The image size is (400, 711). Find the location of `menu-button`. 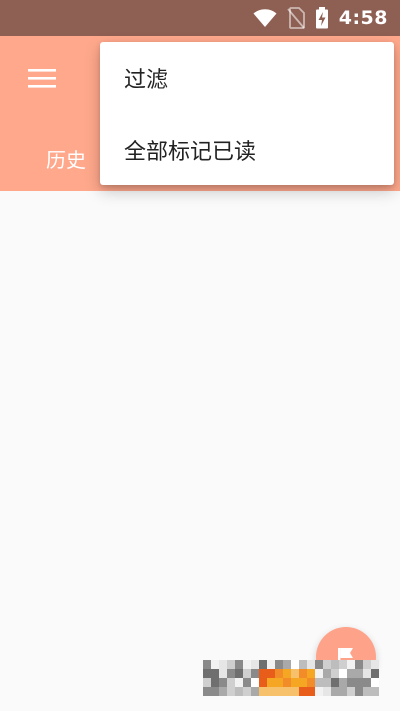

menu-button is located at coordinates (42, 78).